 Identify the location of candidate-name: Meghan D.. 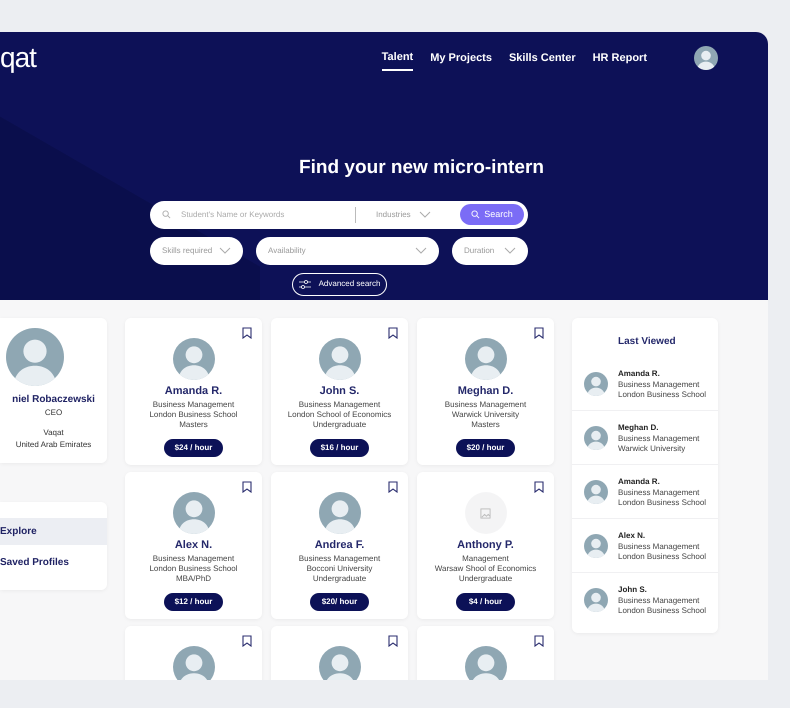
(485, 391).